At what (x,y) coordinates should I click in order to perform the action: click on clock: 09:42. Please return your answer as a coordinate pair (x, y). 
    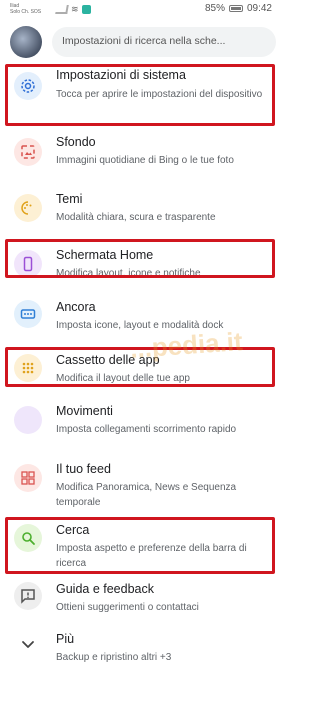
    Looking at the image, I should click on (259, 8).